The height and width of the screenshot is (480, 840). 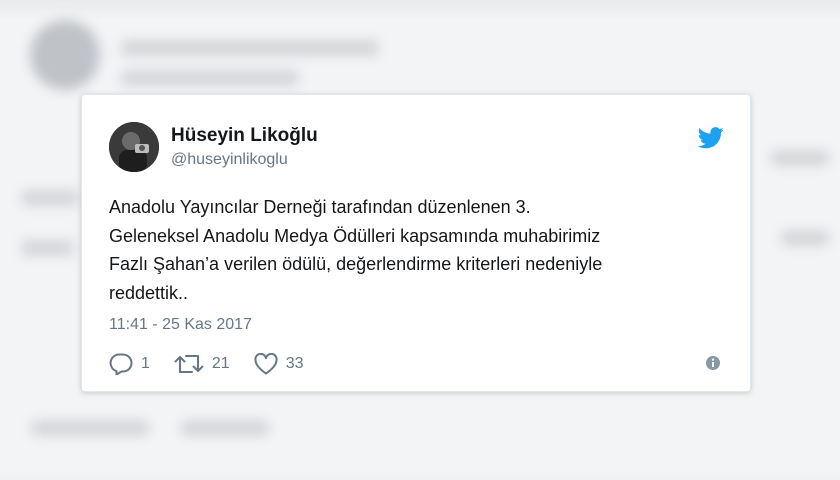 I want to click on retweet-icon, so click(x=189, y=364).